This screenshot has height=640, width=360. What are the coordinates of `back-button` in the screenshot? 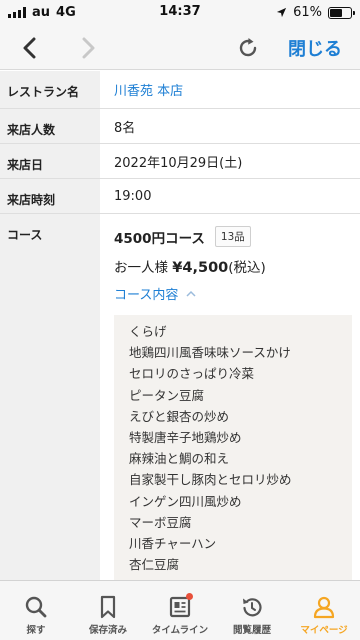 It's located at (30, 48).